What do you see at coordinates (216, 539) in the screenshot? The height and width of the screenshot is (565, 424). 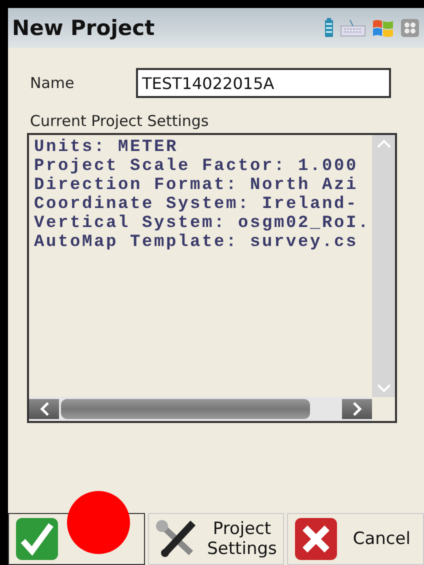 I see `settings-button: Project Settings` at bounding box center [216, 539].